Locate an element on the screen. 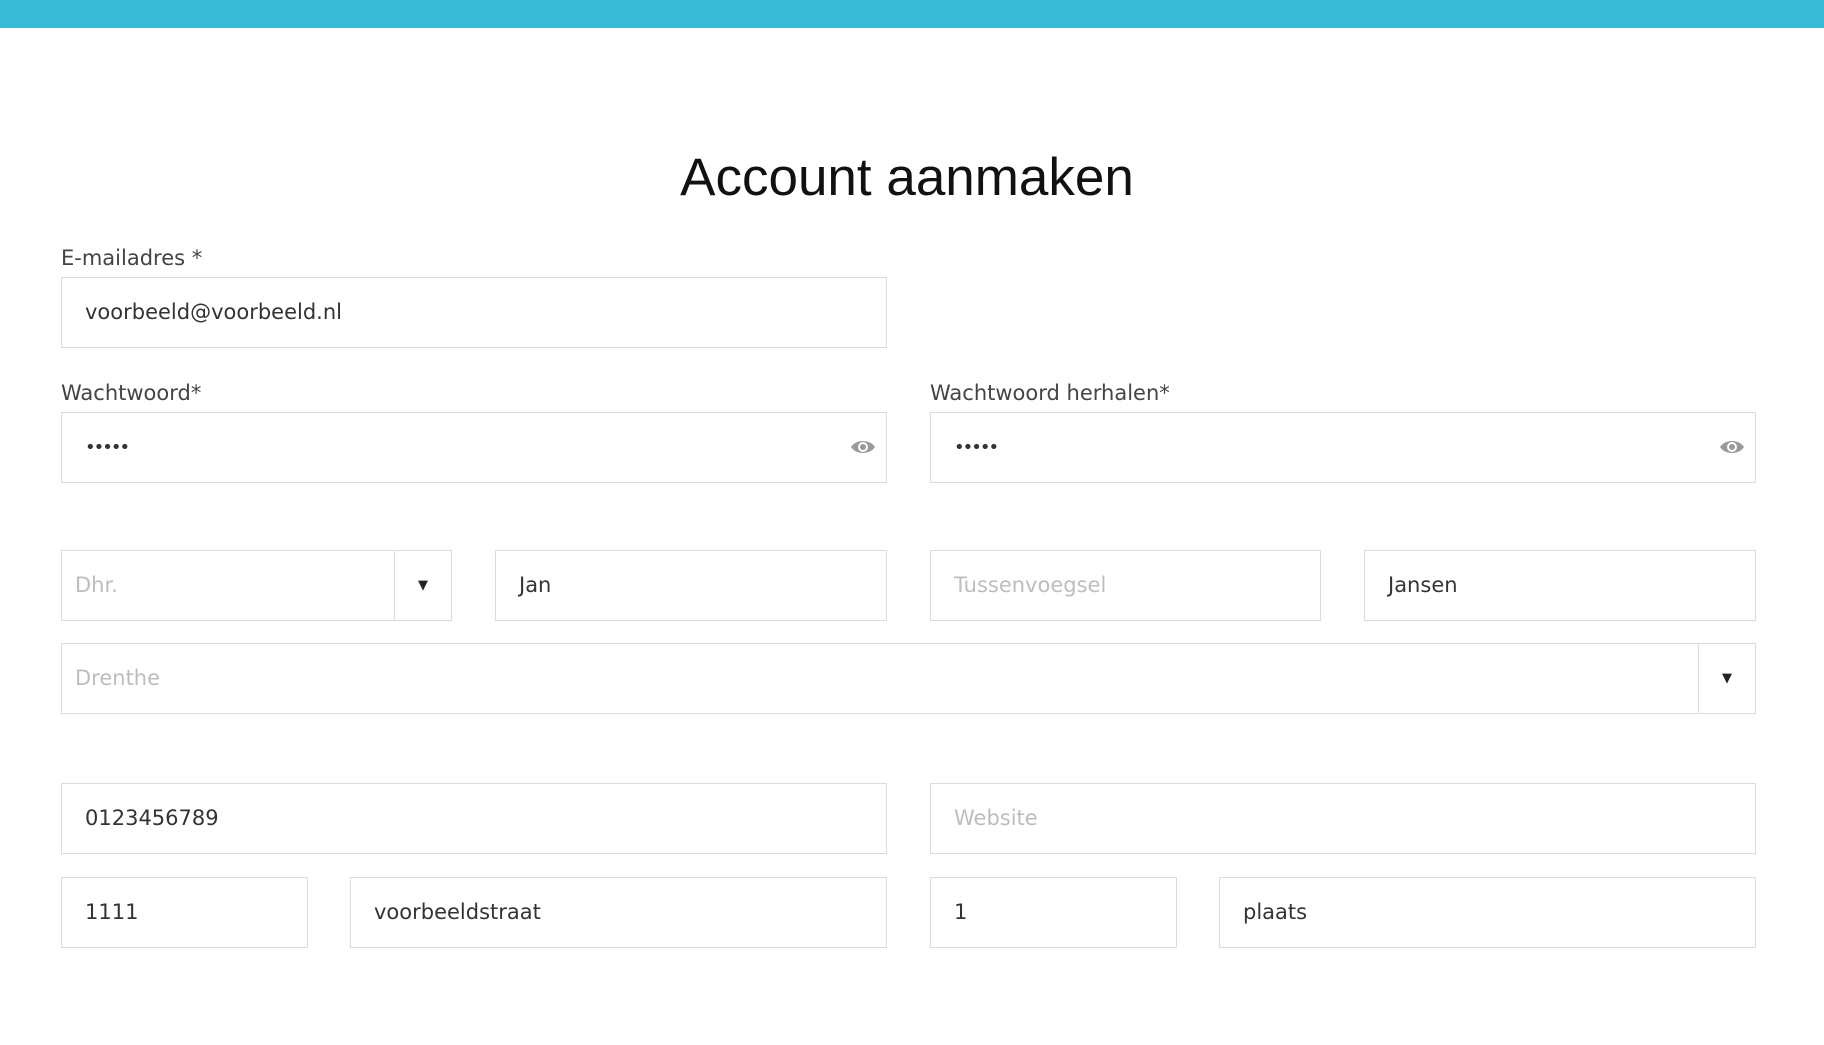 Image resolution: width=1824 pixels, height=1045 pixels. province-dropdown-button: ▼ is located at coordinates (1726, 678).